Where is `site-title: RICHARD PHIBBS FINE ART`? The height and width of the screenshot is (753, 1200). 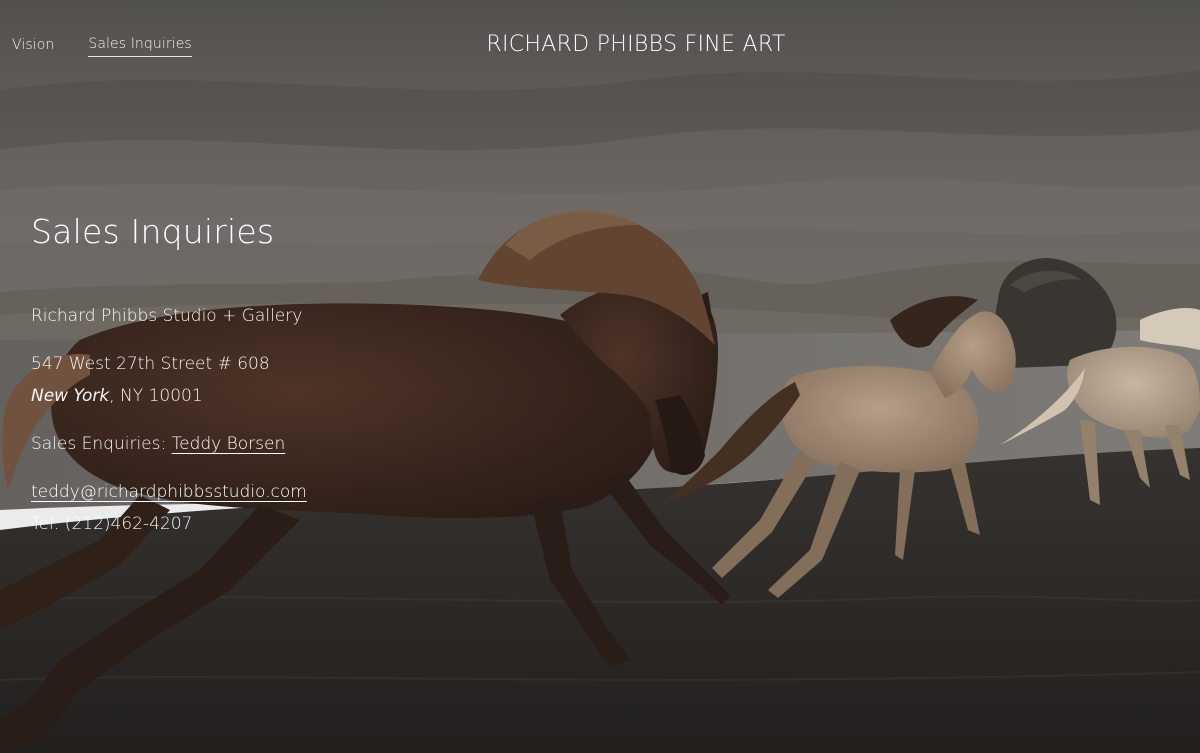 site-title: RICHARD PHIBBS FINE ART is located at coordinates (600, 44).